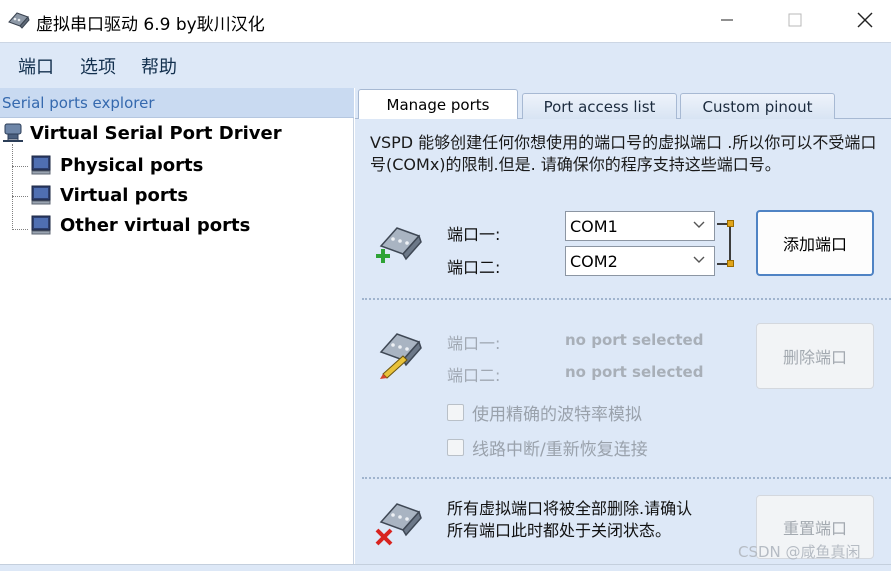 The image size is (891, 571). I want to click on tree-root-item: Virtual Serial Port Driver, so click(142, 133).